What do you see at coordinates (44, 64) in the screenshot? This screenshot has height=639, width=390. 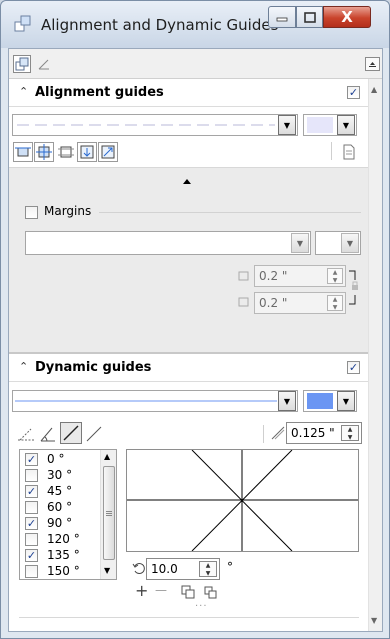 I see `dynamic-mode-button` at bounding box center [44, 64].